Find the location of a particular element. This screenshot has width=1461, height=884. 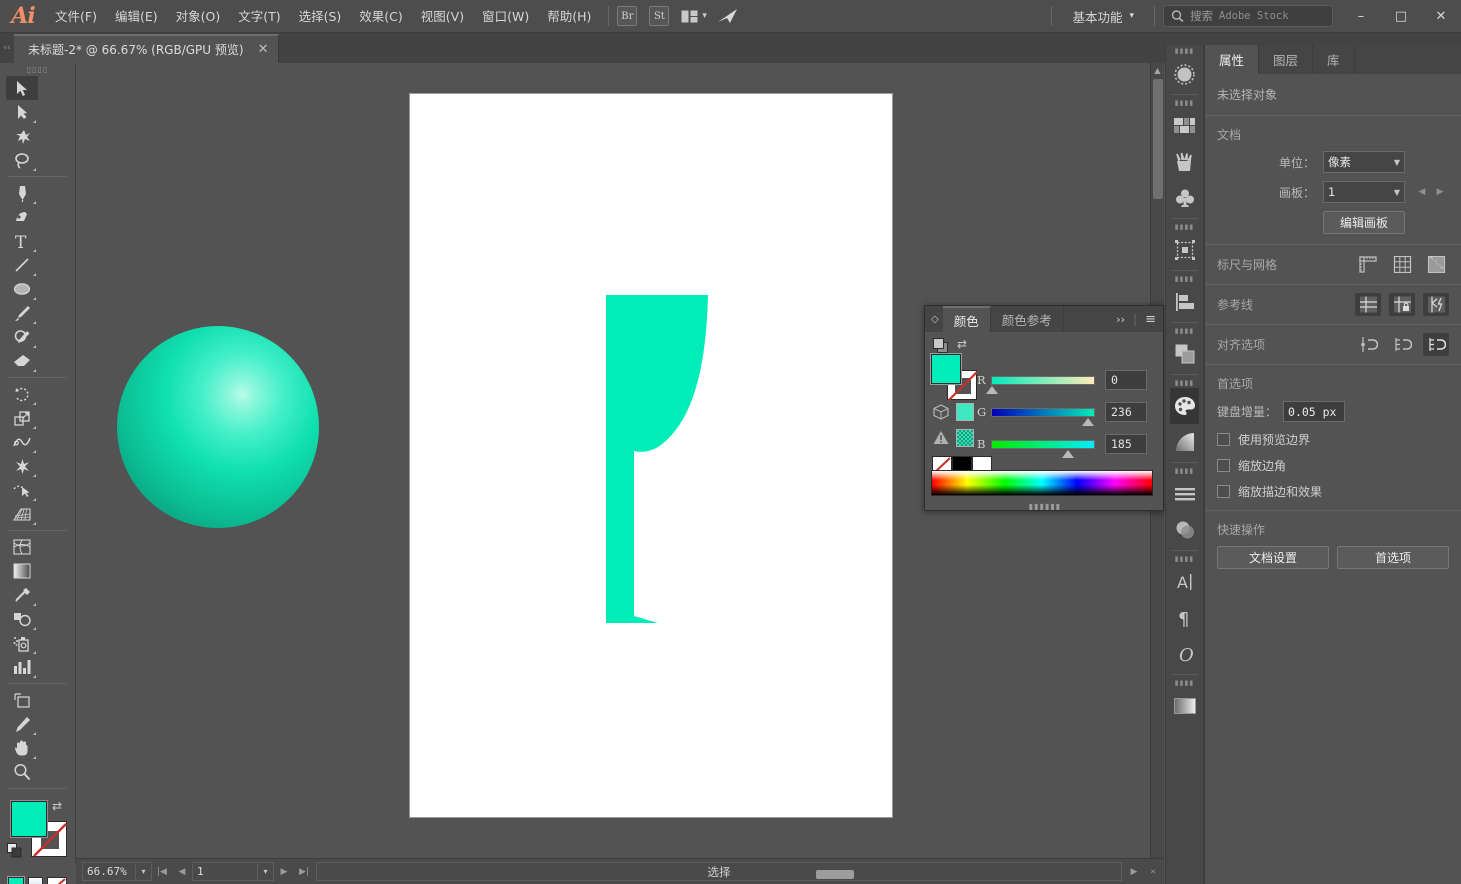

bridge-button: Br is located at coordinates (627, 16).